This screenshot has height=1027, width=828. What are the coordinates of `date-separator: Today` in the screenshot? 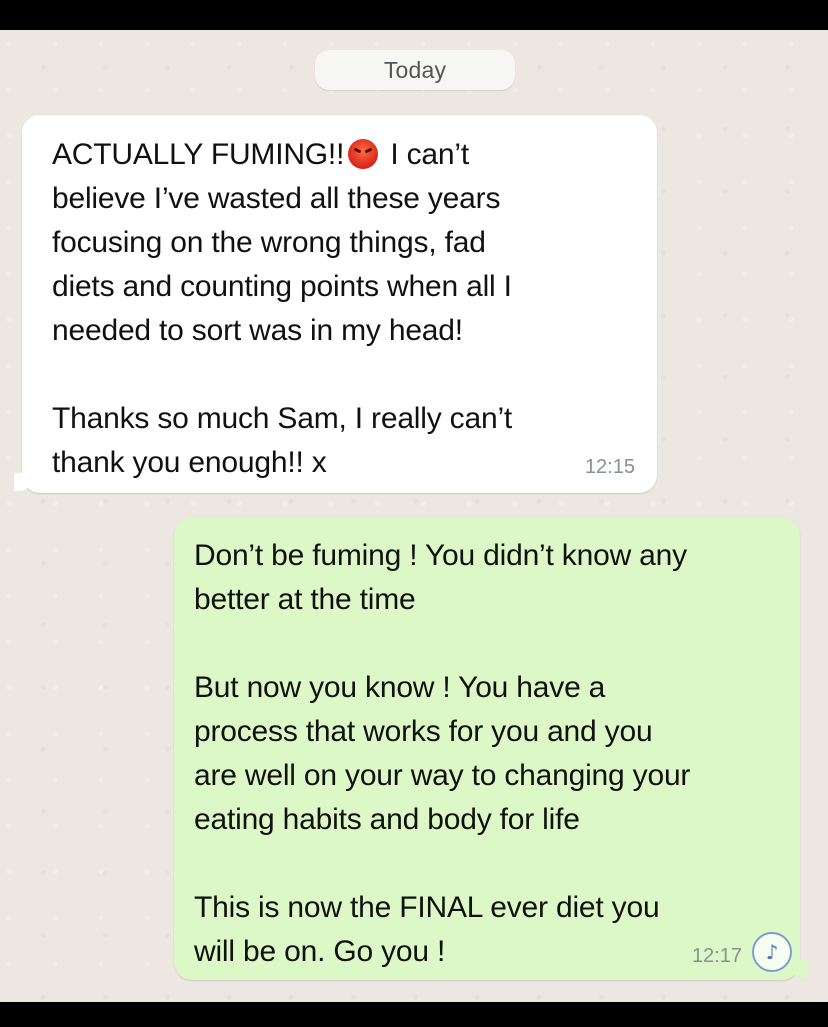 It's located at (415, 70).